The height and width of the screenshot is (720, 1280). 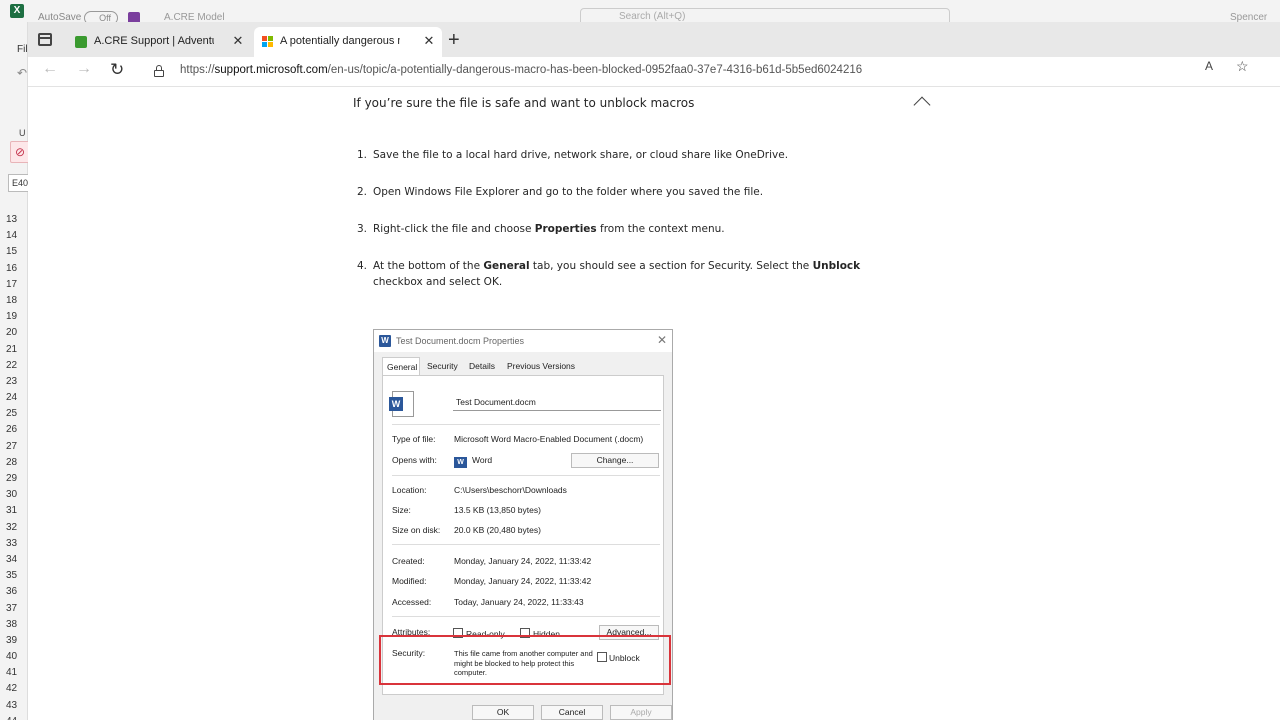 What do you see at coordinates (340, 41) in the screenshot?
I see `tab-title: A potentially dangerous macro h` at bounding box center [340, 41].